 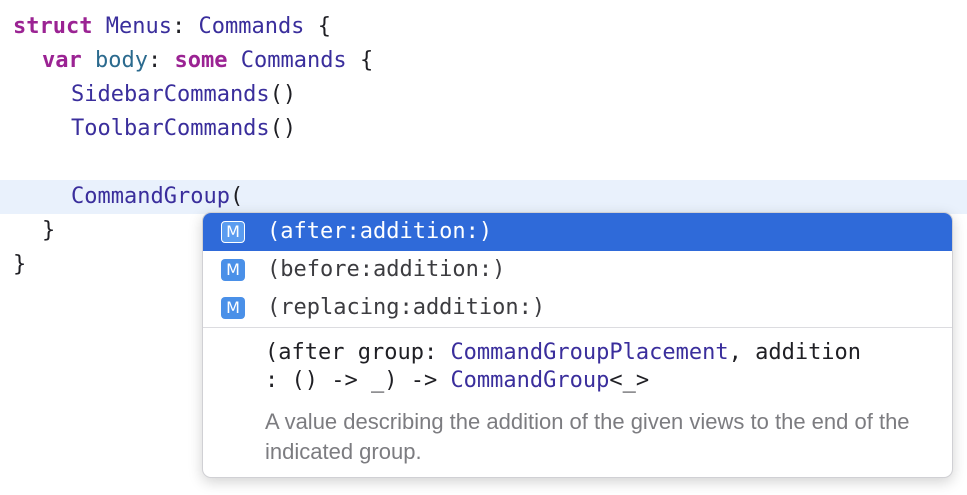 What do you see at coordinates (577, 270) in the screenshot?
I see `completion-item-before-addition: M (before:addition:)` at bounding box center [577, 270].